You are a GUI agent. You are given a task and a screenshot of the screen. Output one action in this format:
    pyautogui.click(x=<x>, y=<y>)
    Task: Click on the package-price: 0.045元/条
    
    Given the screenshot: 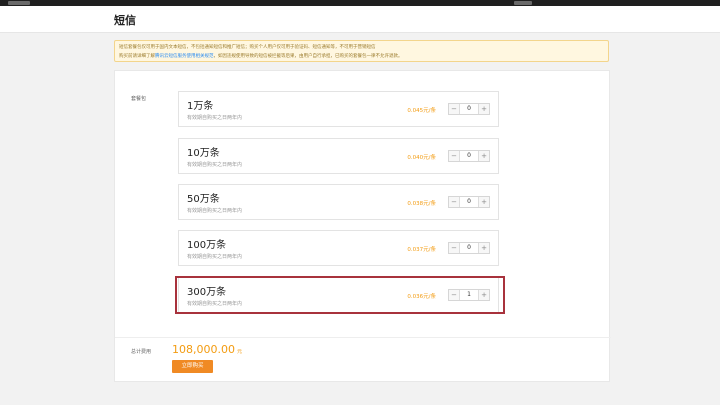 What is the action you would take?
    pyautogui.click(x=421, y=111)
    